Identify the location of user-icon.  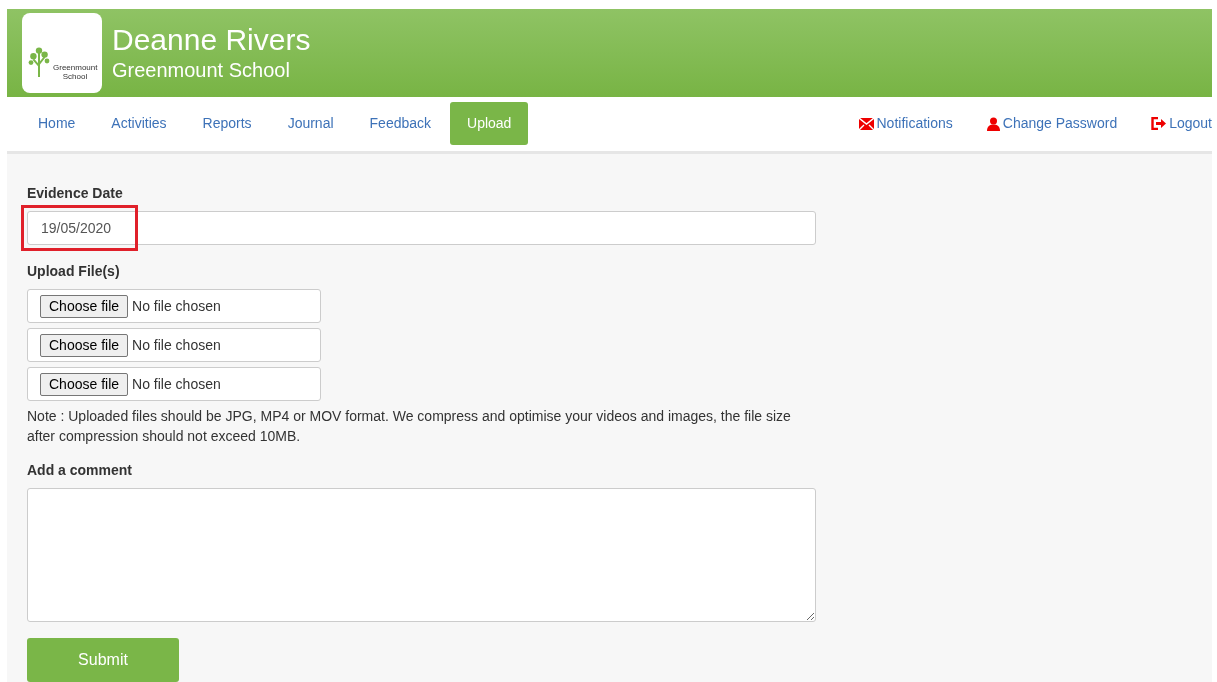
(993, 123).